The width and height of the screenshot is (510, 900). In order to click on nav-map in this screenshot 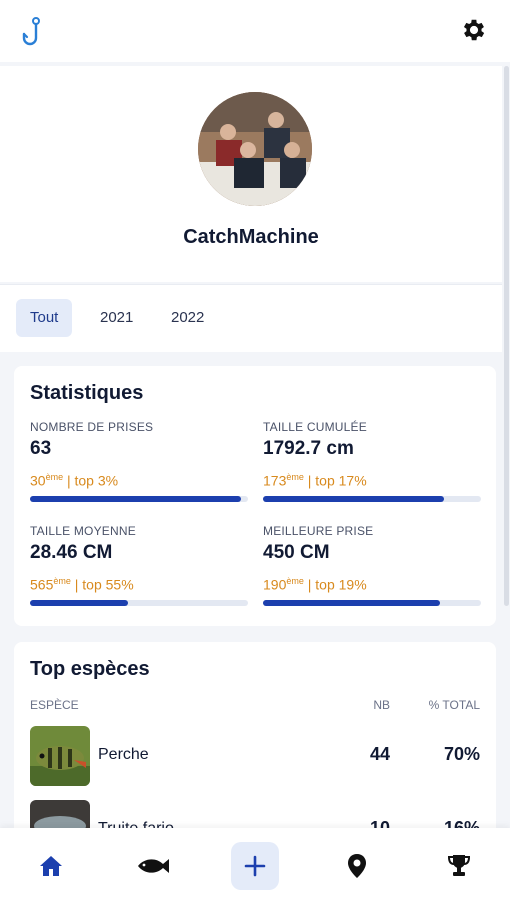, I will do `click(357, 866)`.